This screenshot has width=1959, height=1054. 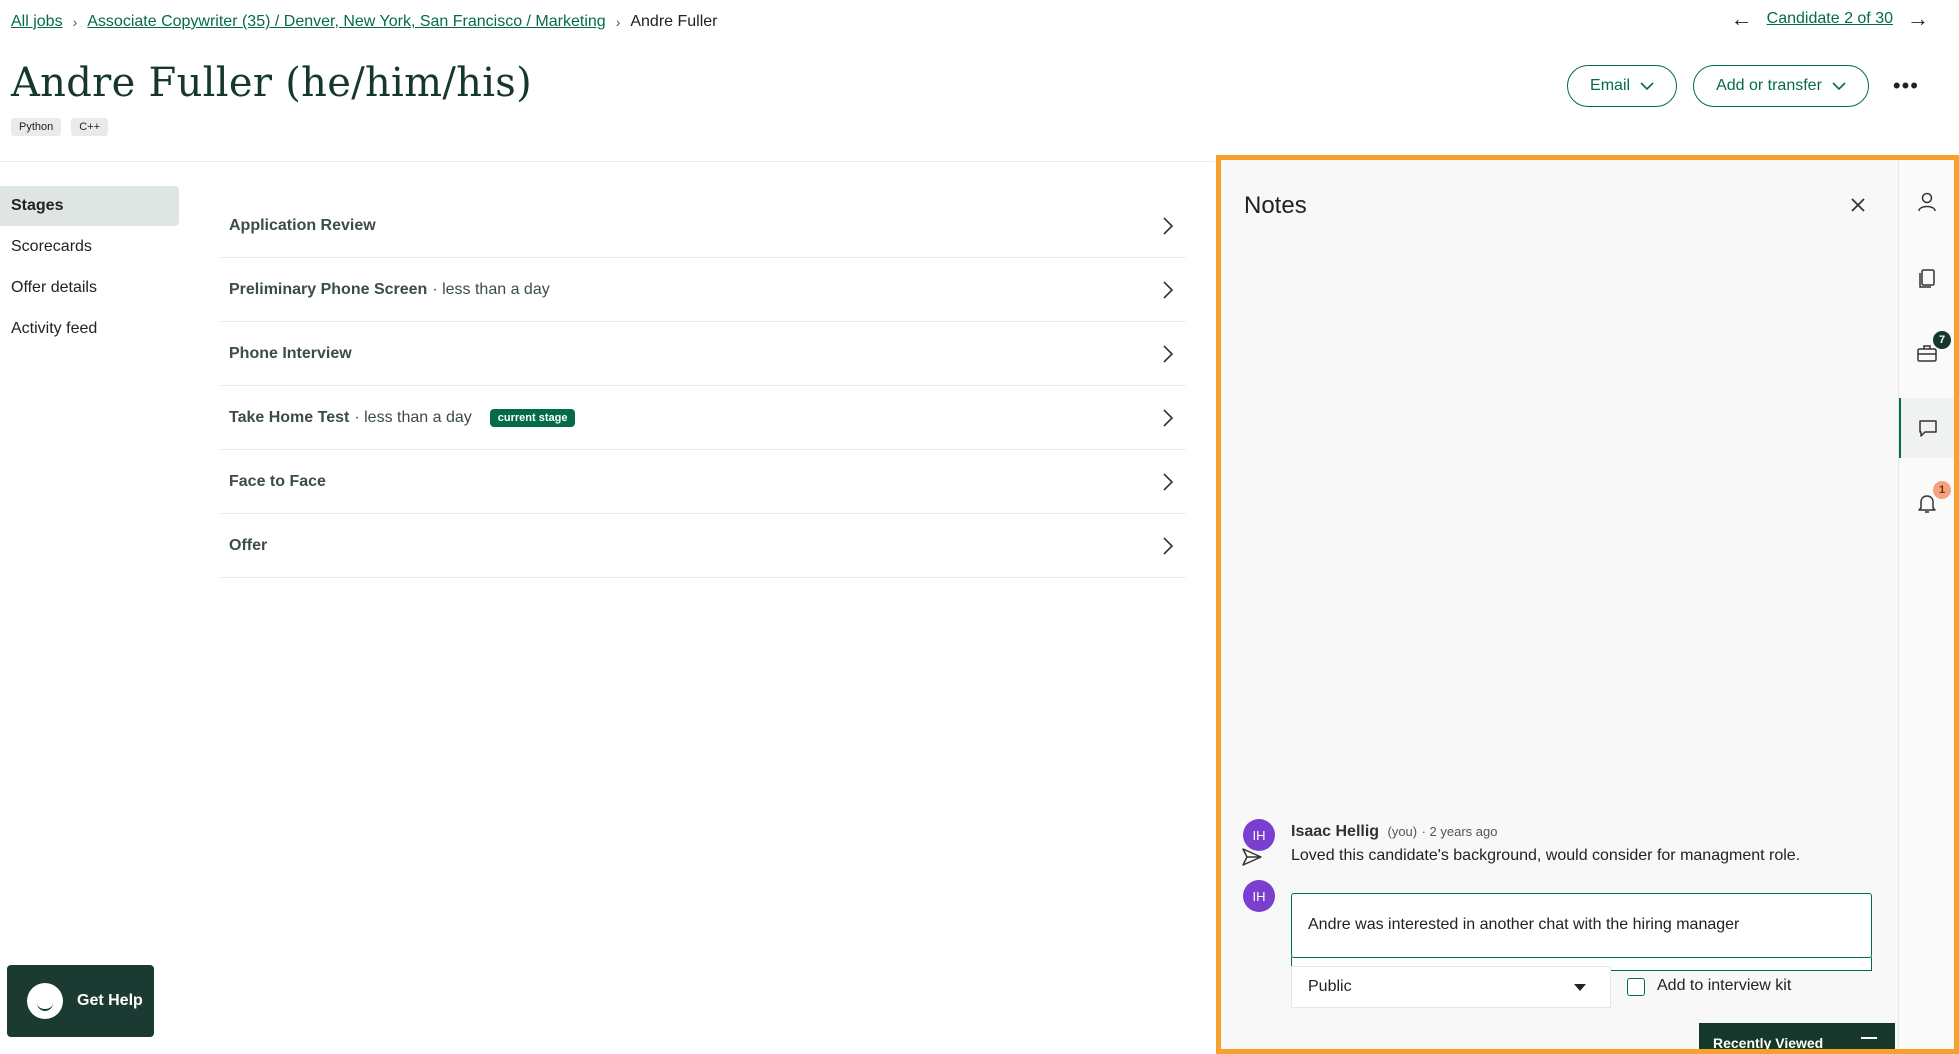 I want to click on recently-viewed-bar: Recently Viewed, so click(x=1797, y=1037).